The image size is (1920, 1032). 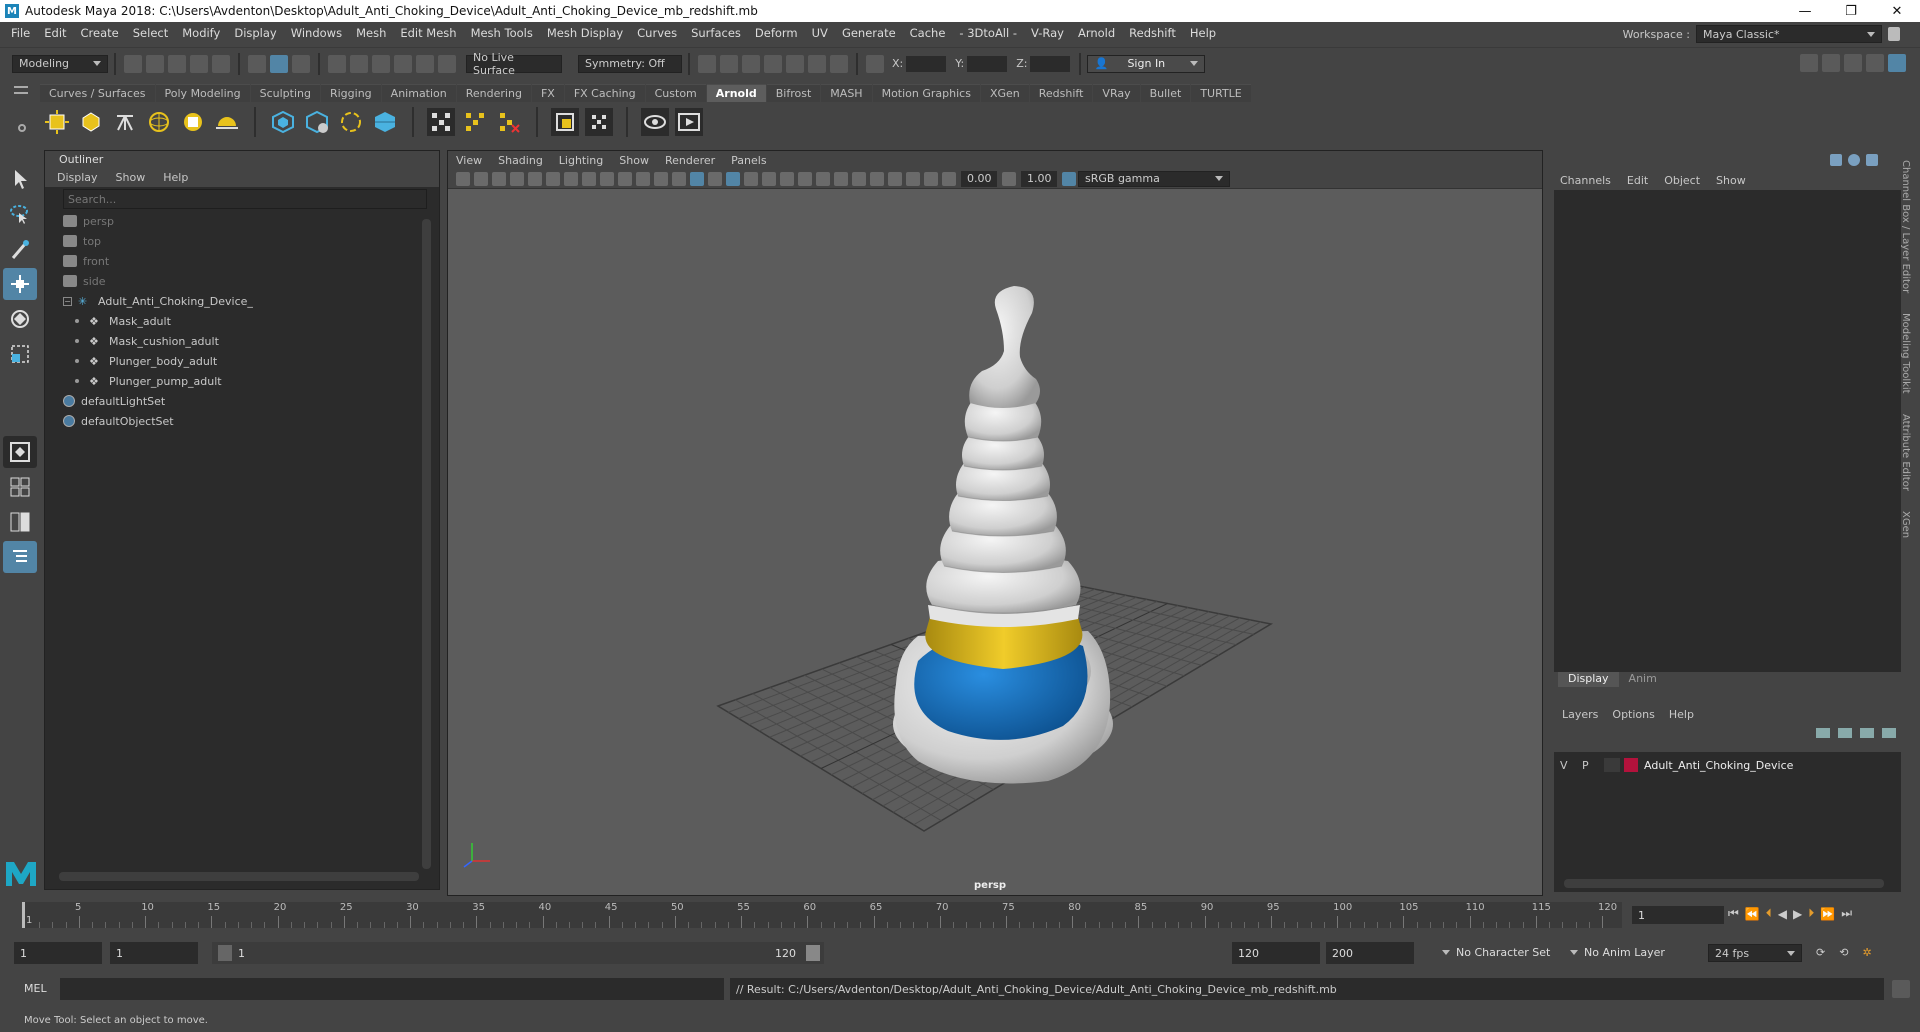 I want to click on outliner-item: ❖ Mask_cushion_adult, so click(x=242, y=341).